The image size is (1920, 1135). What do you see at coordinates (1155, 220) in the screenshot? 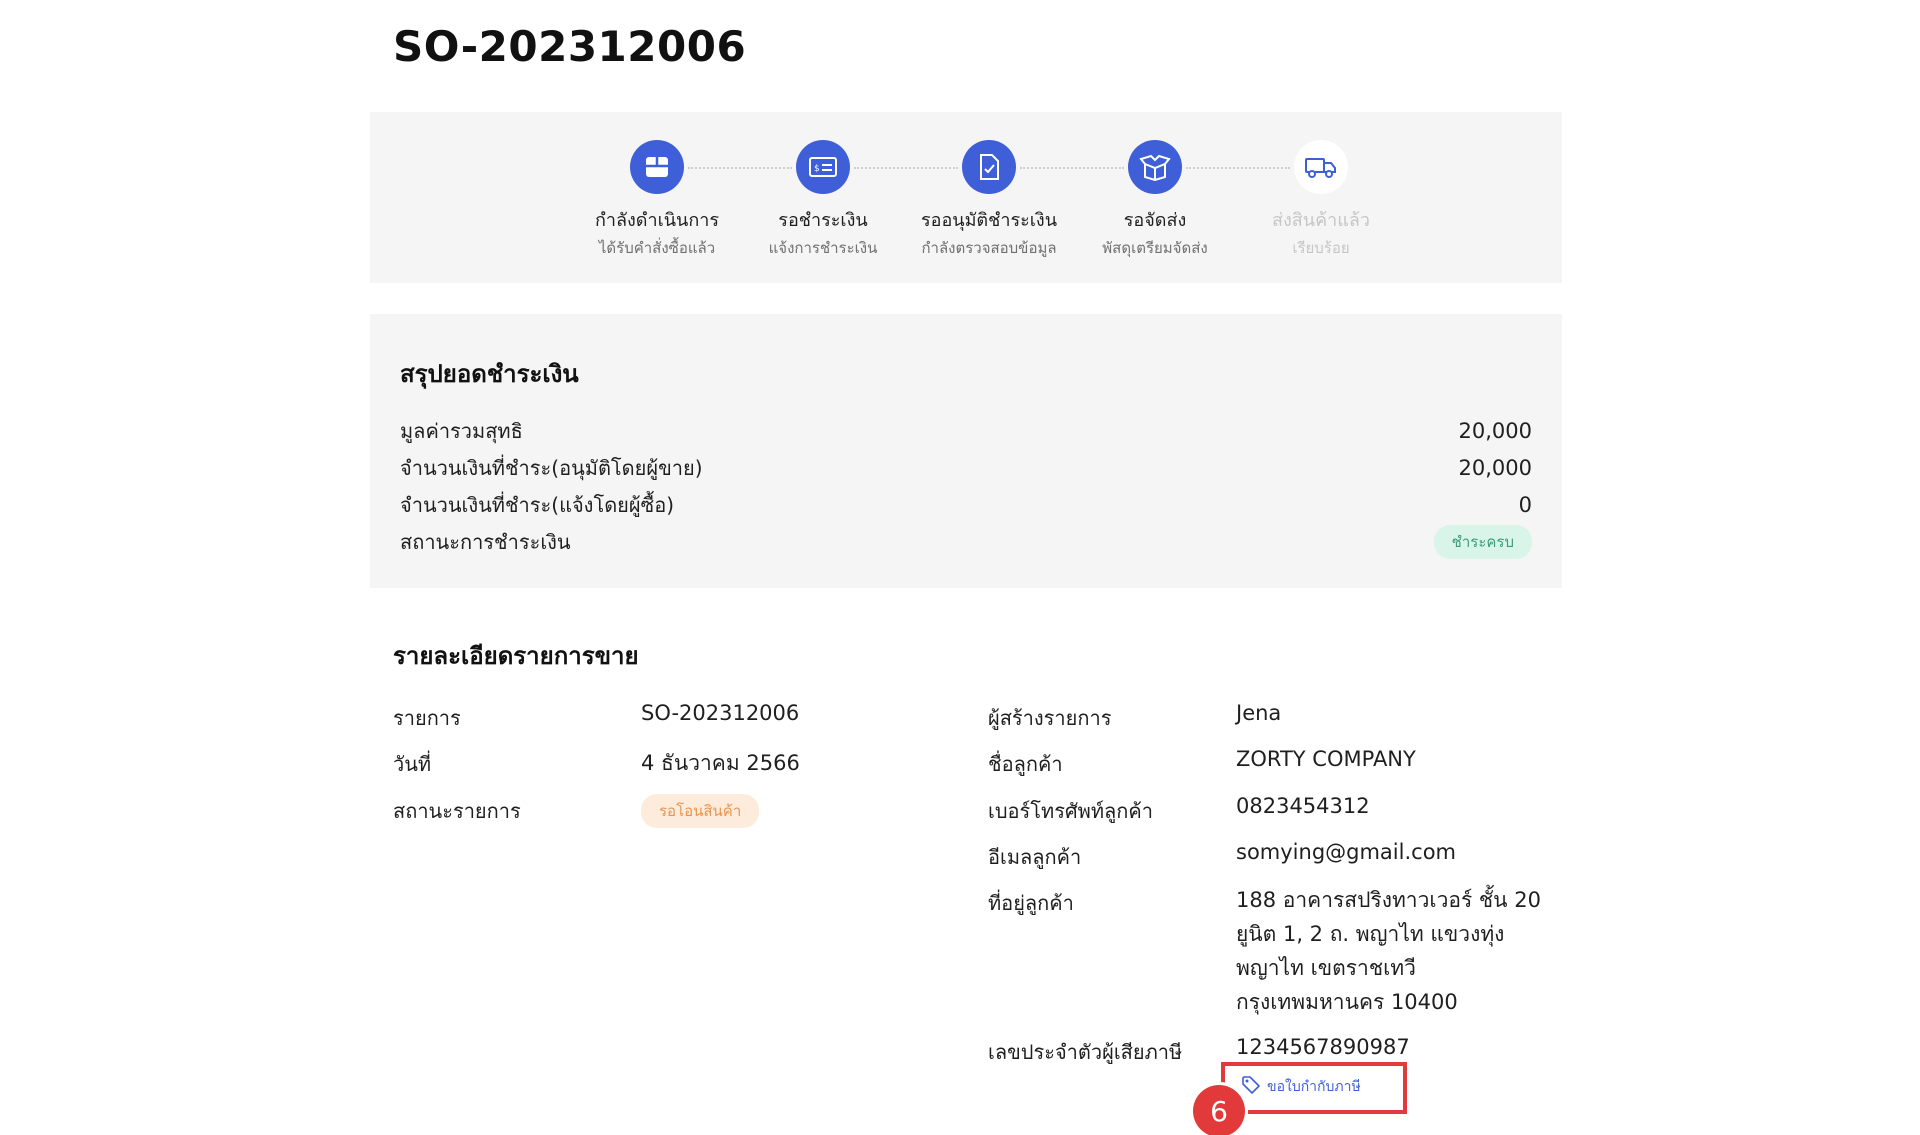
I see `step-title: รอจัดส่ง` at bounding box center [1155, 220].